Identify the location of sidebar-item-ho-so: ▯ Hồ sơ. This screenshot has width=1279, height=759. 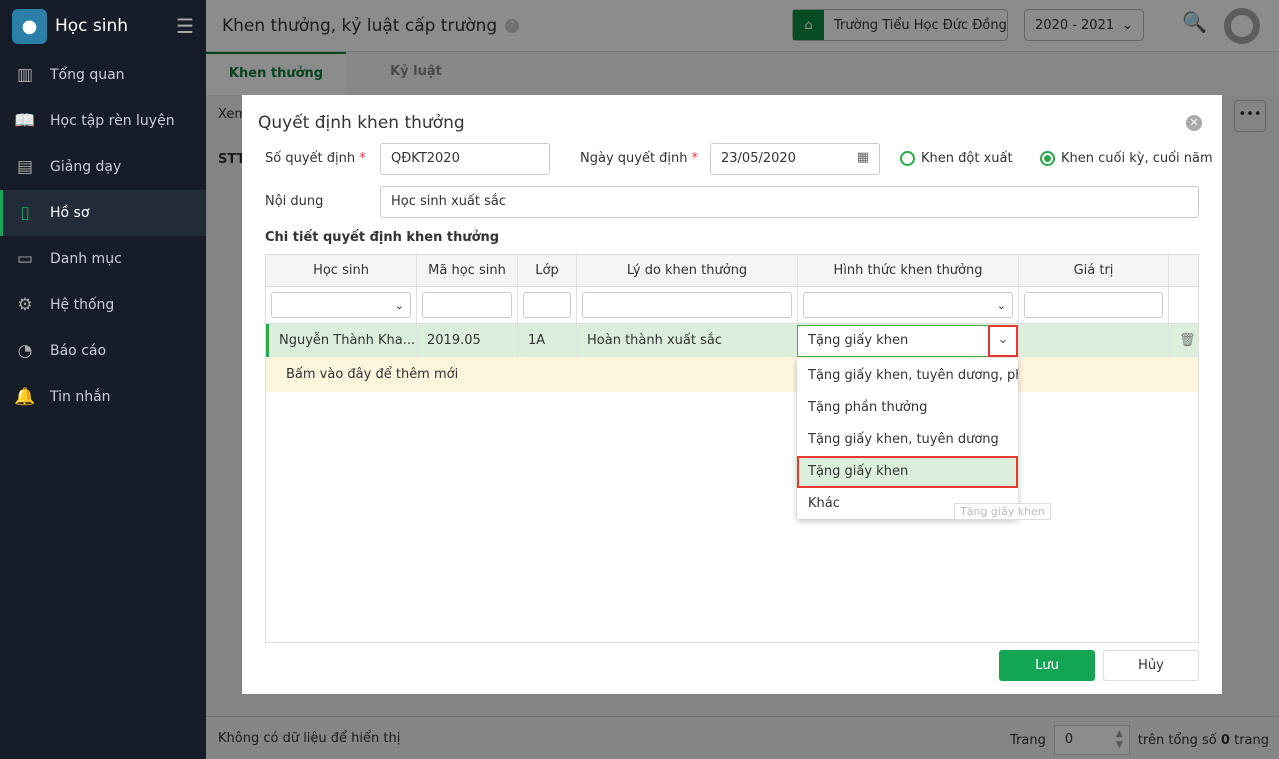
(103, 213).